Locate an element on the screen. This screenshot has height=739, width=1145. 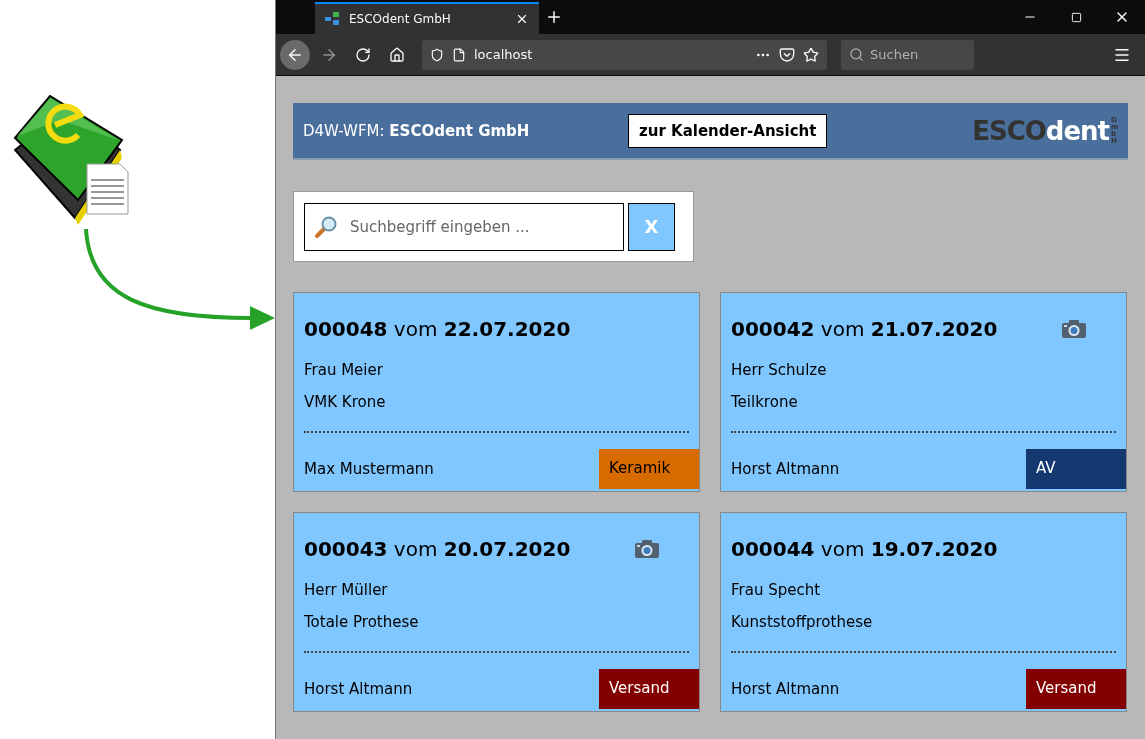
maximize-icon is located at coordinates (1076, 17).